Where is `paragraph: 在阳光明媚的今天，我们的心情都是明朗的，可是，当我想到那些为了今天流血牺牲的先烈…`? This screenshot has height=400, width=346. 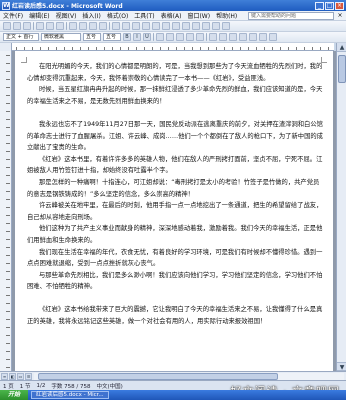 paragraph: 在阳光明媚的今天，我们的心情都是明朗的，可是，当我想到那些为了今天流血牺牲的先烈… is located at coordinates (176, 72).